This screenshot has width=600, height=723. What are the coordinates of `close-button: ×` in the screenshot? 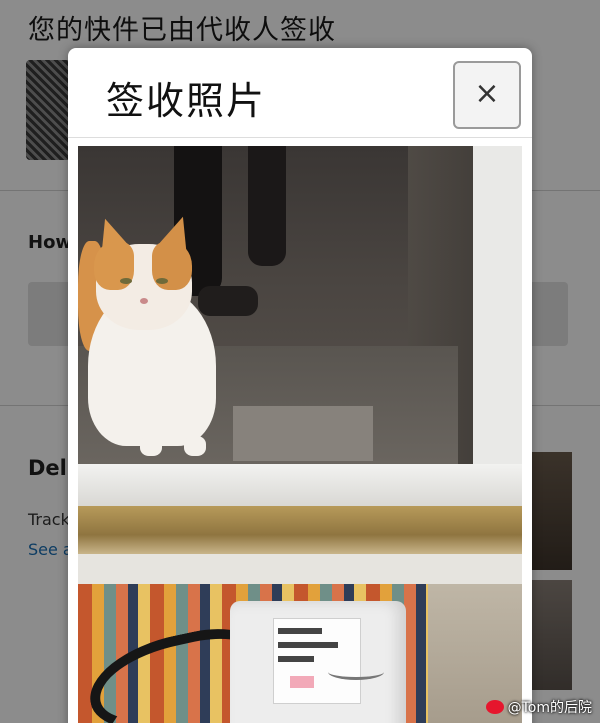 It's located at (487, 95).